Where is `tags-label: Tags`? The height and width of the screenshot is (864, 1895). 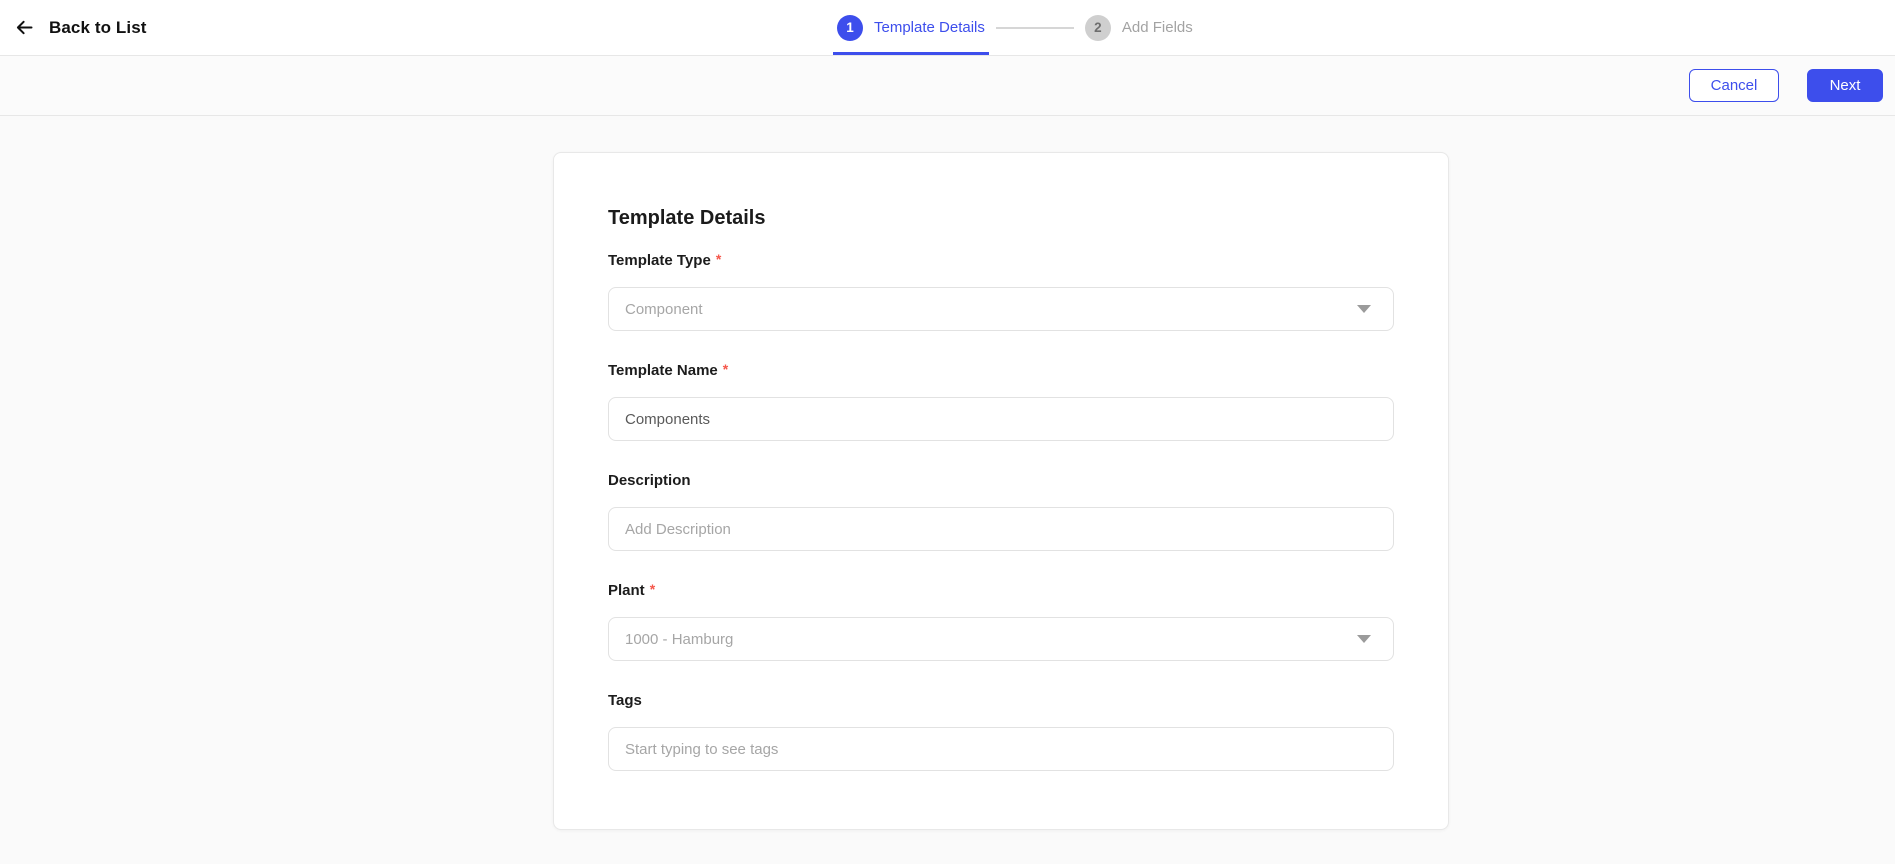
tags-label: Tags is located at coordinates (625, 700).